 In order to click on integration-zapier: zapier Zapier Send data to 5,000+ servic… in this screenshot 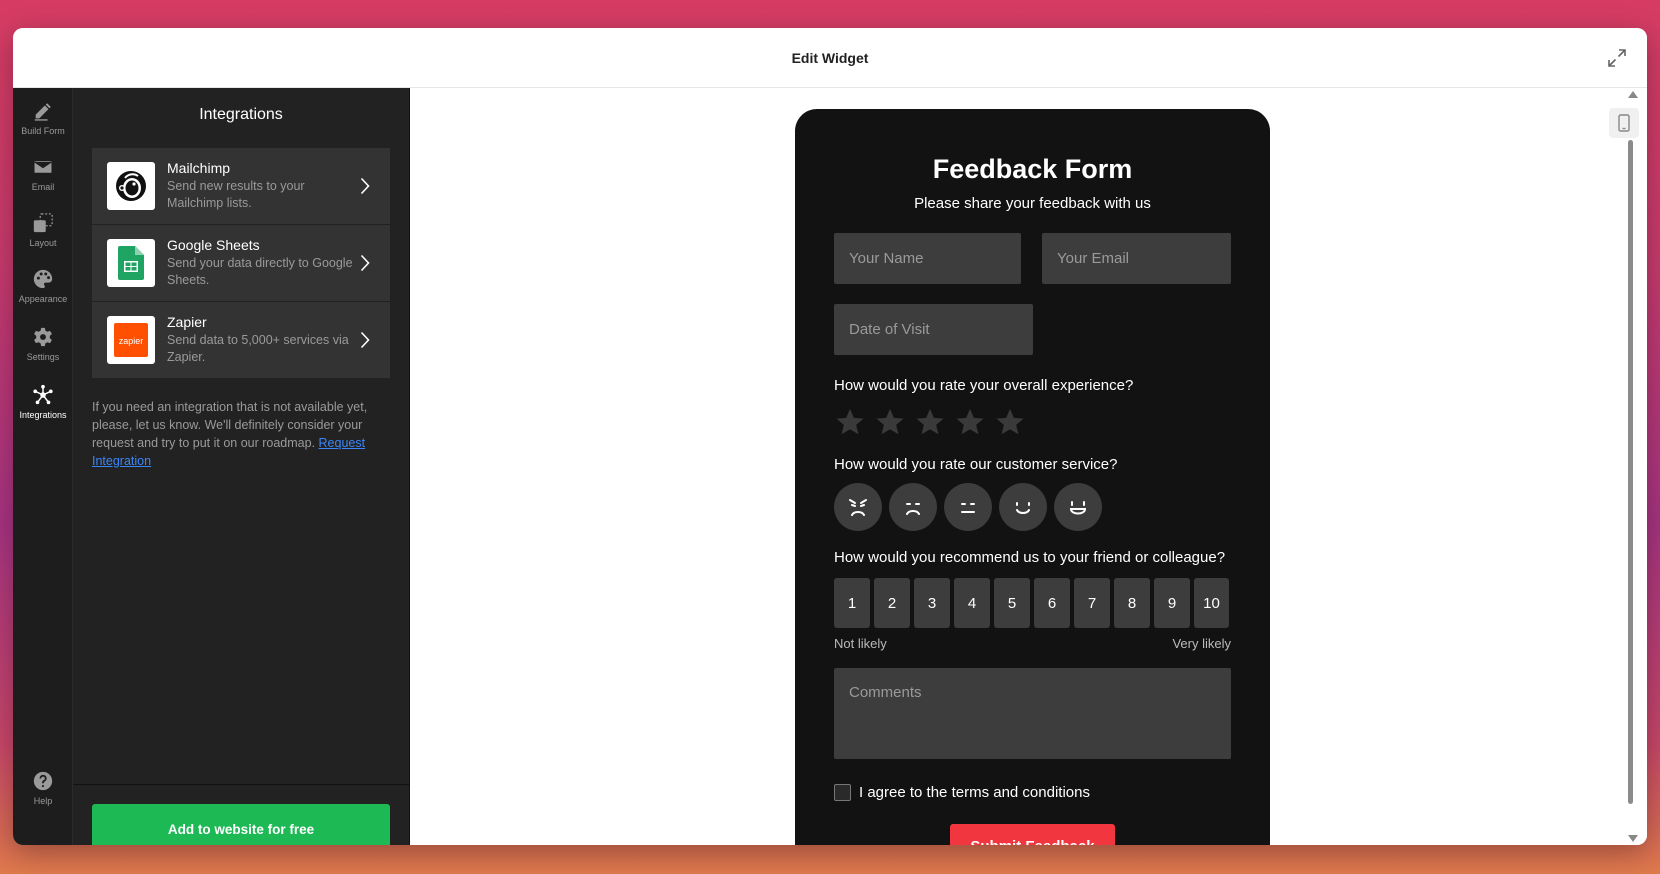, I will do `click(241, 340)`.